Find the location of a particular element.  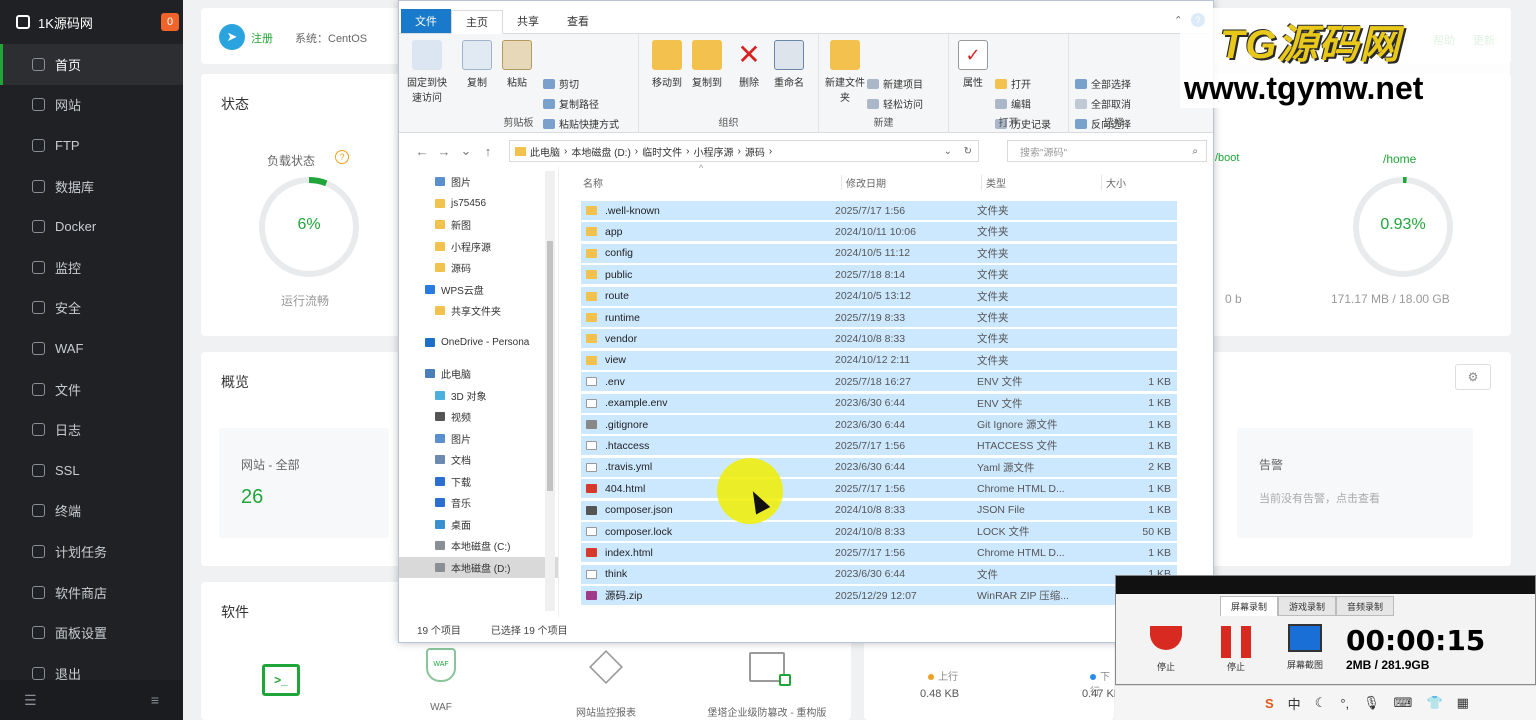

sidebar-item-2: FTP is located at coordinates (91, 145).